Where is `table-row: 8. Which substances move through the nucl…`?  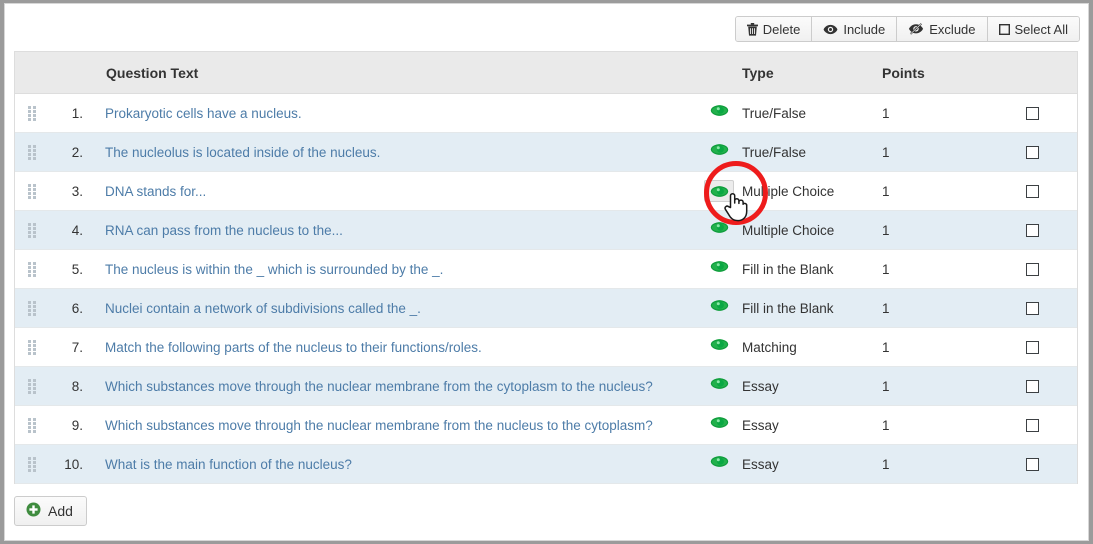 table-row: 8. Which substances move through the nucl… is located at coordinates (546, 386).